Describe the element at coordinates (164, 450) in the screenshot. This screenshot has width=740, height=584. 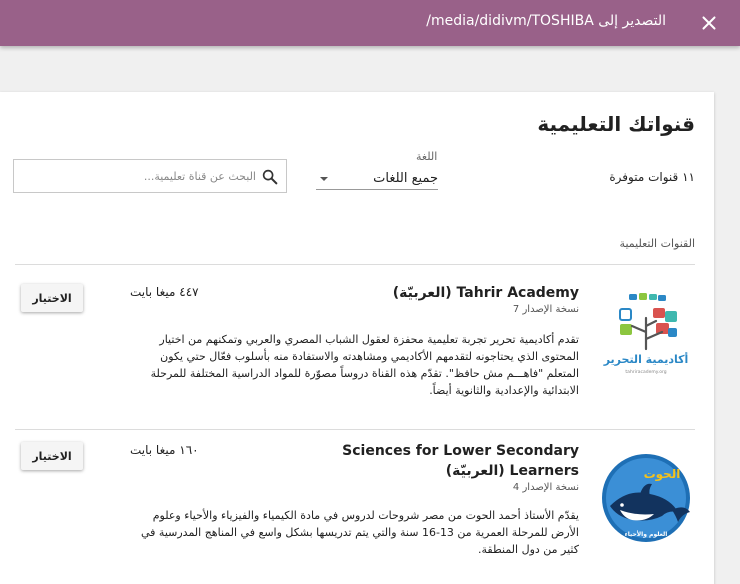
I see `channel-size: ١٦٠ ميغا بايت` at that location.